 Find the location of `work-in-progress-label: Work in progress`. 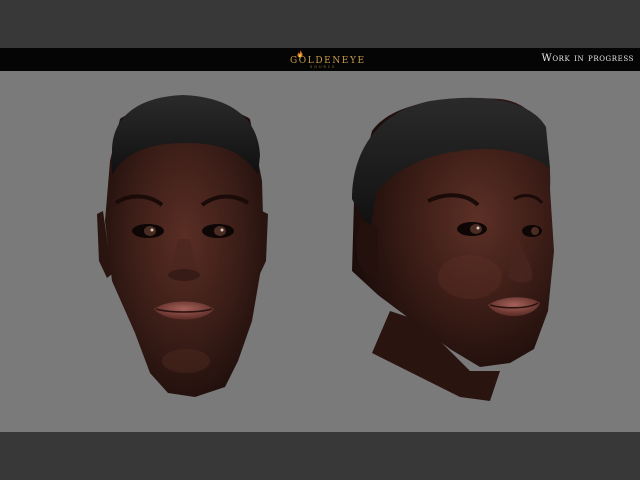

work-in-progress-label: Work in progress is located at coordinates (587, 58).